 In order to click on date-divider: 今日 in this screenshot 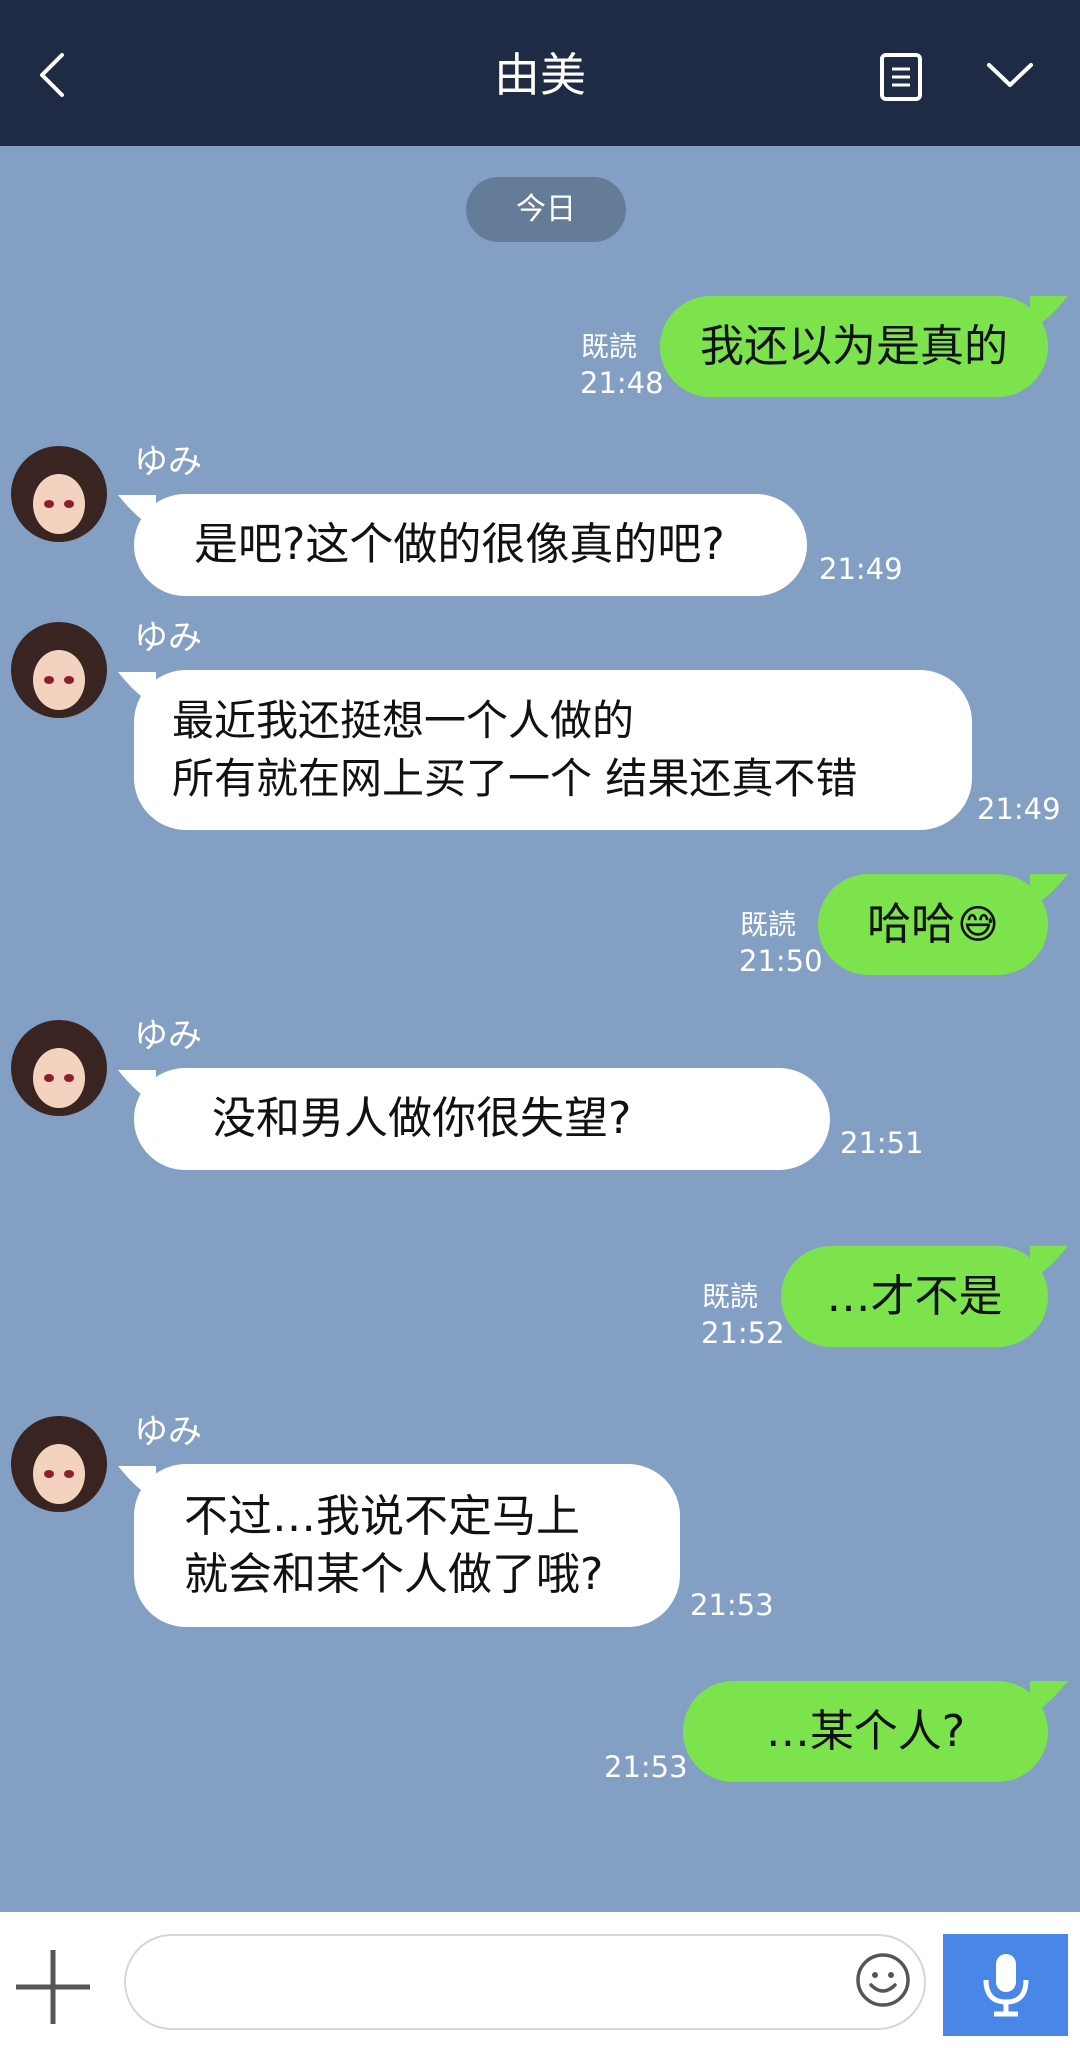, I will do `click(546, 209)`.